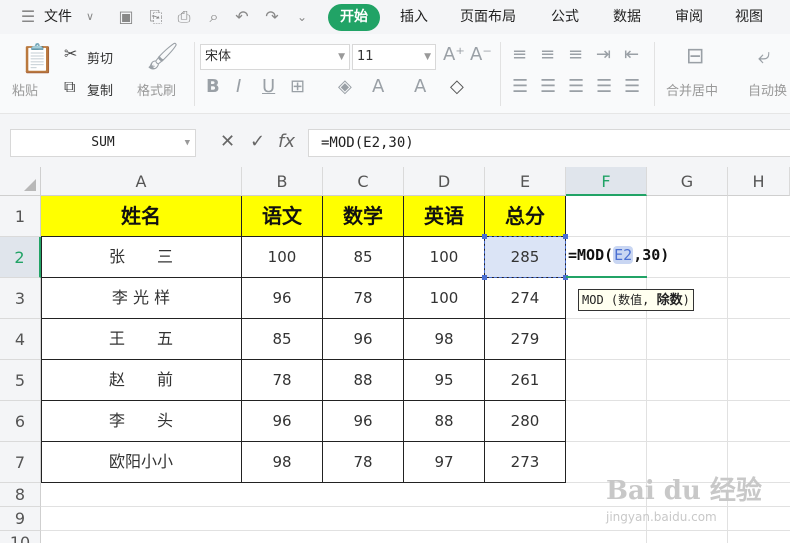 The width and height of the screenshot is (790, 543). I want to click on tab-data: 数据, so click(627, 17).